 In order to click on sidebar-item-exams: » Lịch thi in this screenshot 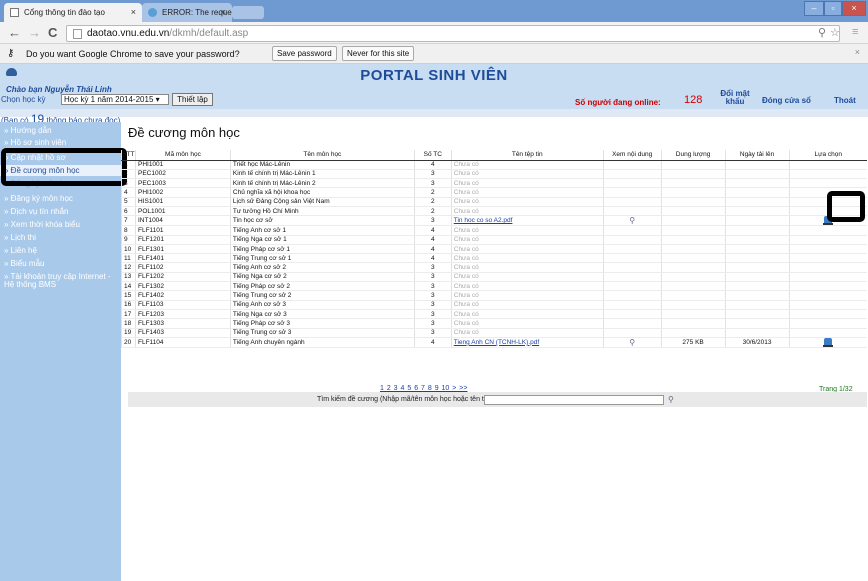, I will do `click(60, 238)`.